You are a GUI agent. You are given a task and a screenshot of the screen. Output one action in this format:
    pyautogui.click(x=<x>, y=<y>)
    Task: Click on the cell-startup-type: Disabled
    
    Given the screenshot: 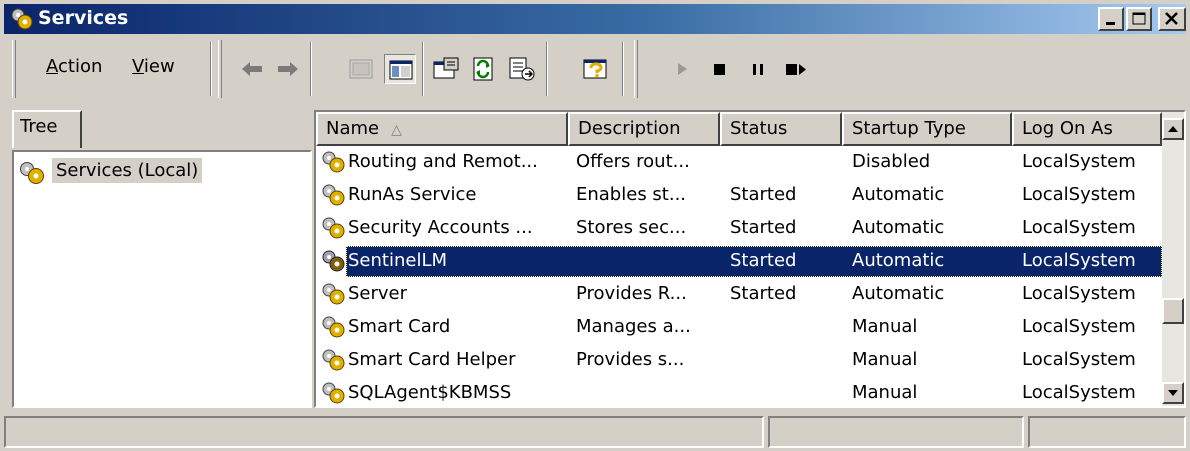 What is the action you would take?
    pyautogui.click(x=891, y=161)
    